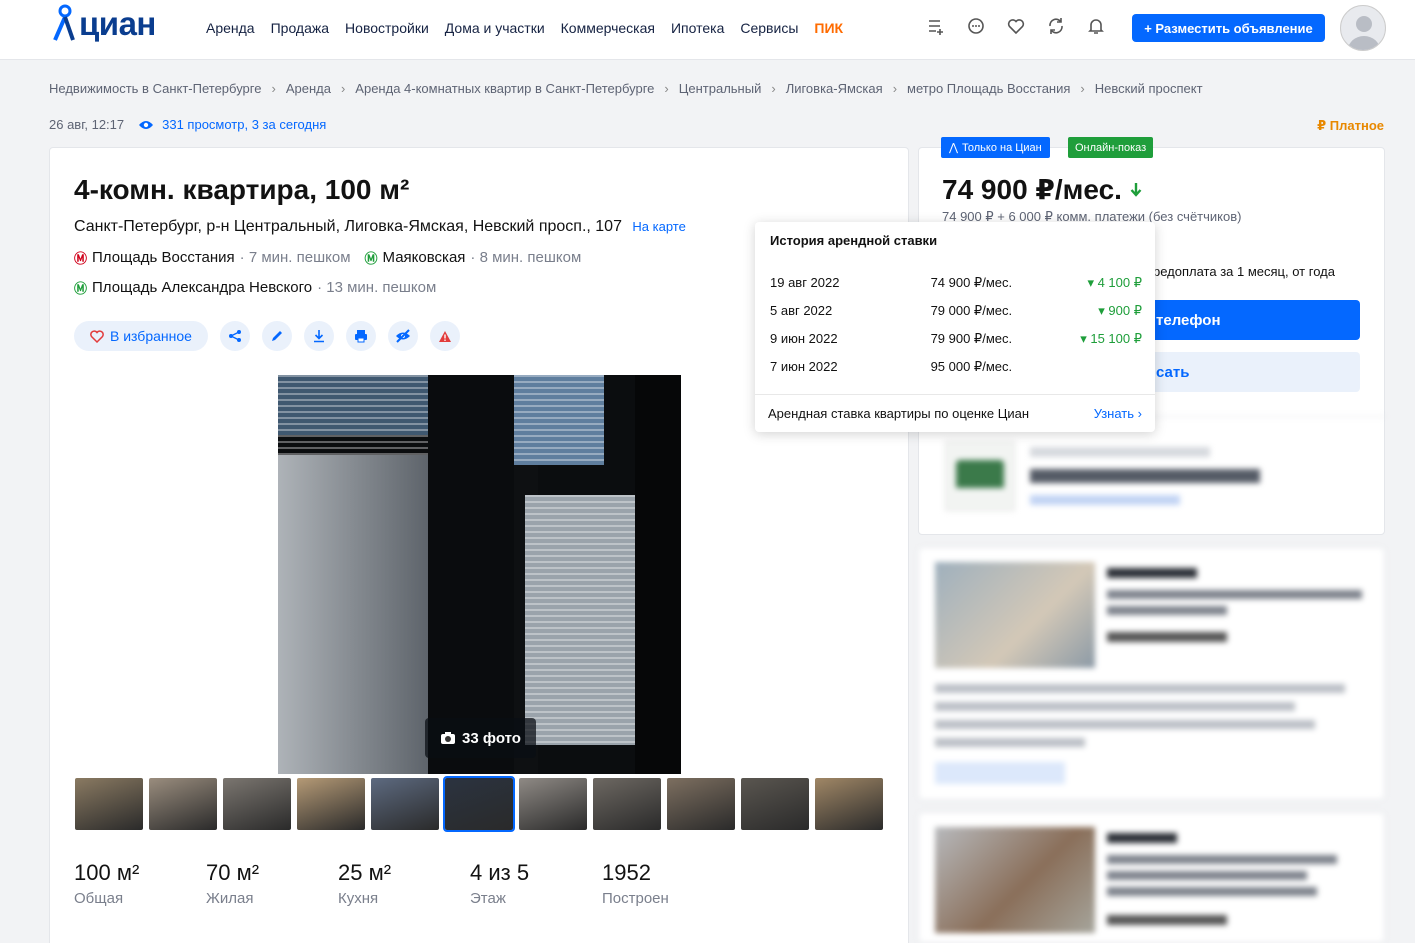 Image resolution: width=1415 pixels, height=943 pixels. I want to click on action-bar: В избранное, so click(267, 336).